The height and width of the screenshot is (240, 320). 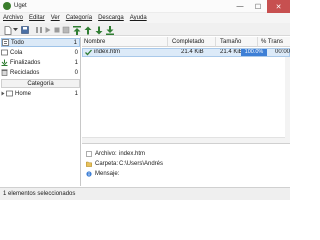 I want to click on info-icon, so click(x=89, y=173).